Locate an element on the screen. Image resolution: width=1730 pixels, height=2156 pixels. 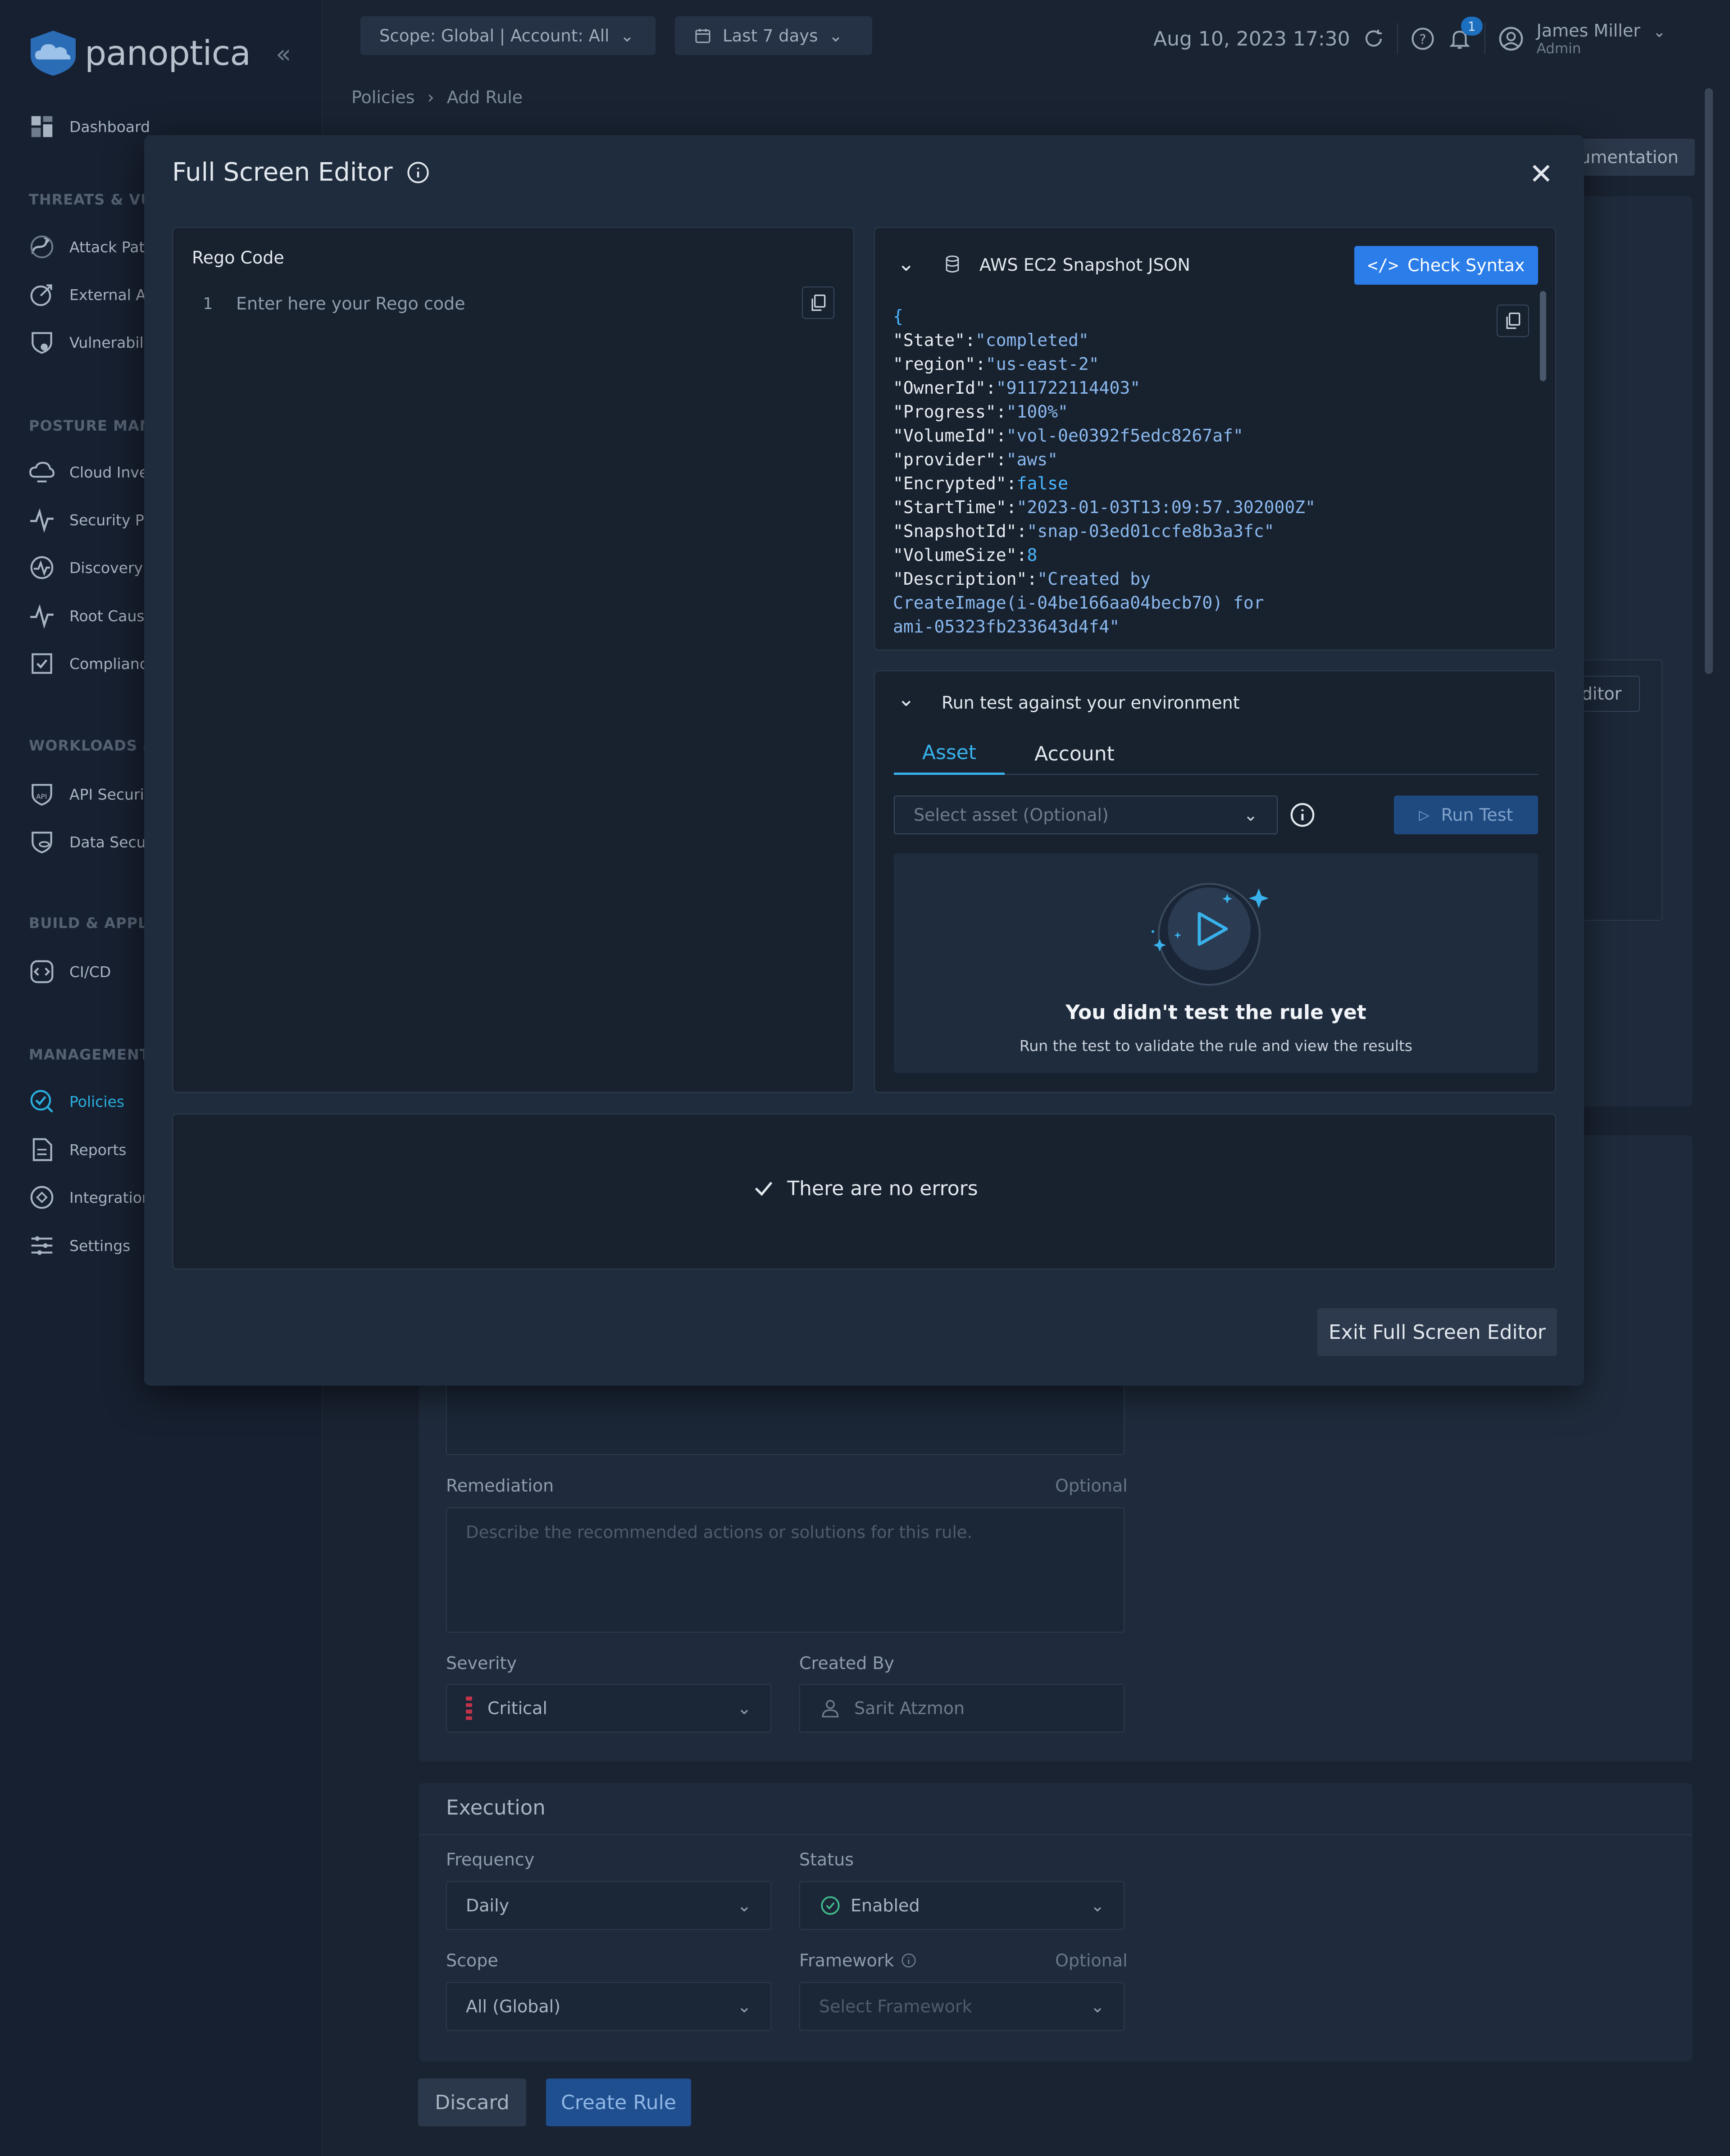
sidebar-item-label: Policies is located at coordinates (97, 1101).